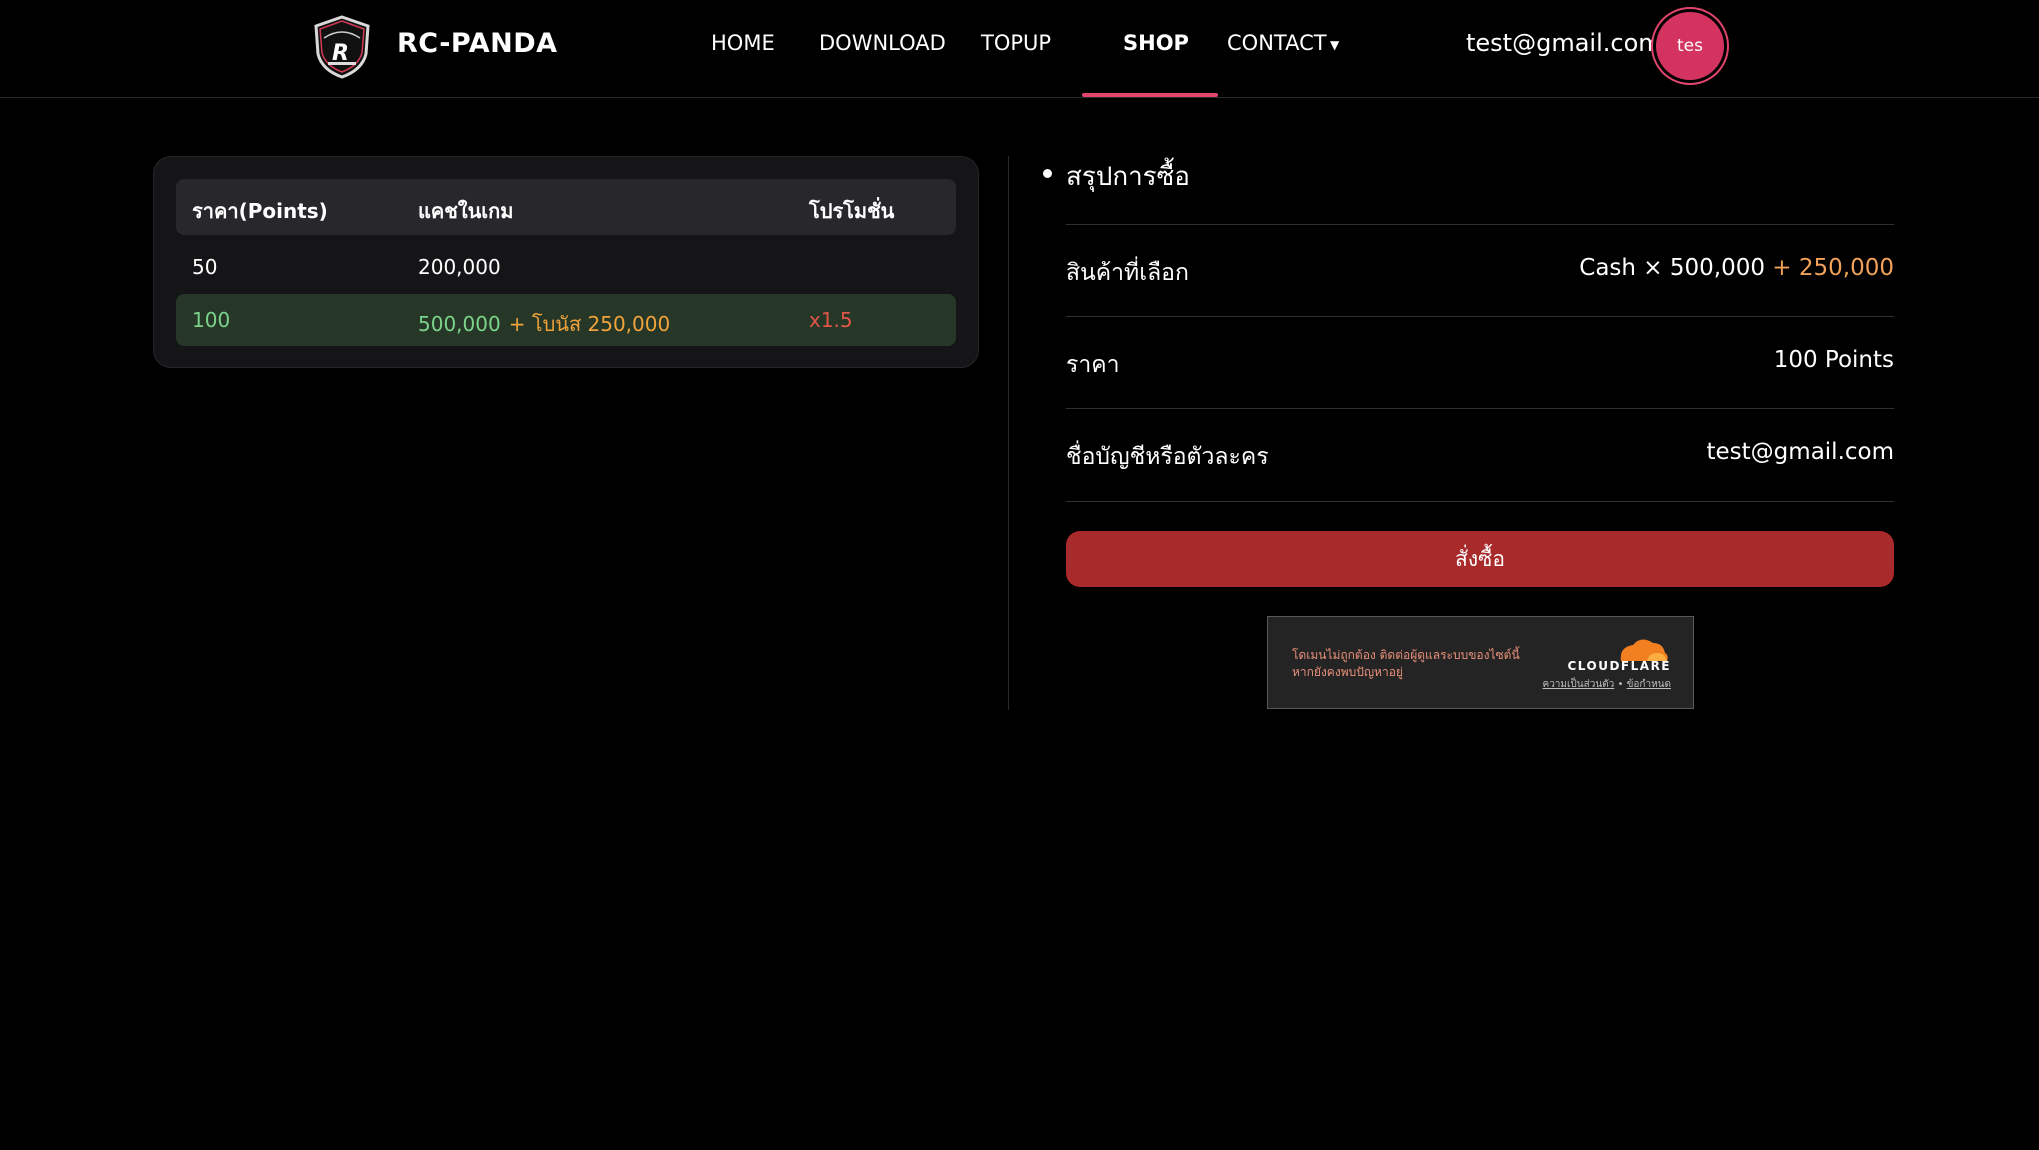 Image resolution: width=2039 pixels, height=1150 pixels. What do you see at coordinates (466, 211) in the screenshot?
I see `column-header-cash: แคชในเกม` at bounding box center [466, 211].